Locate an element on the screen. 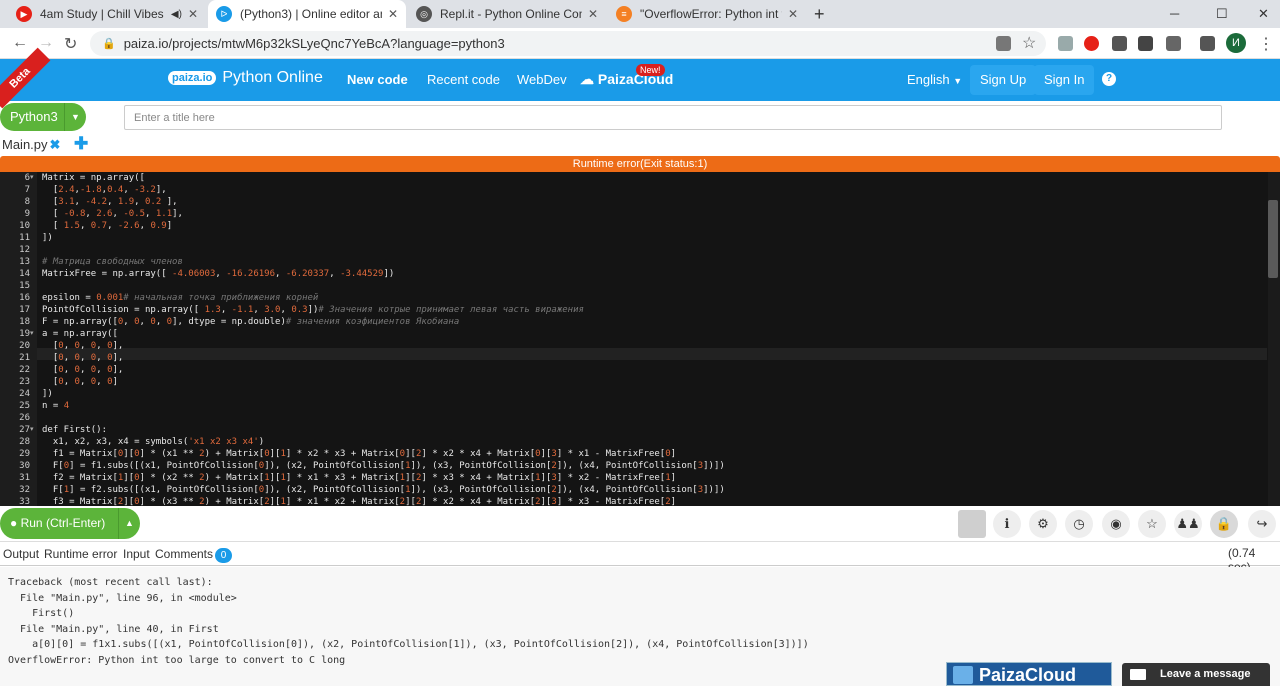 This screenshot has height=686, width=1280. signin-button: Sign In is located at coordinates (1064, 80).